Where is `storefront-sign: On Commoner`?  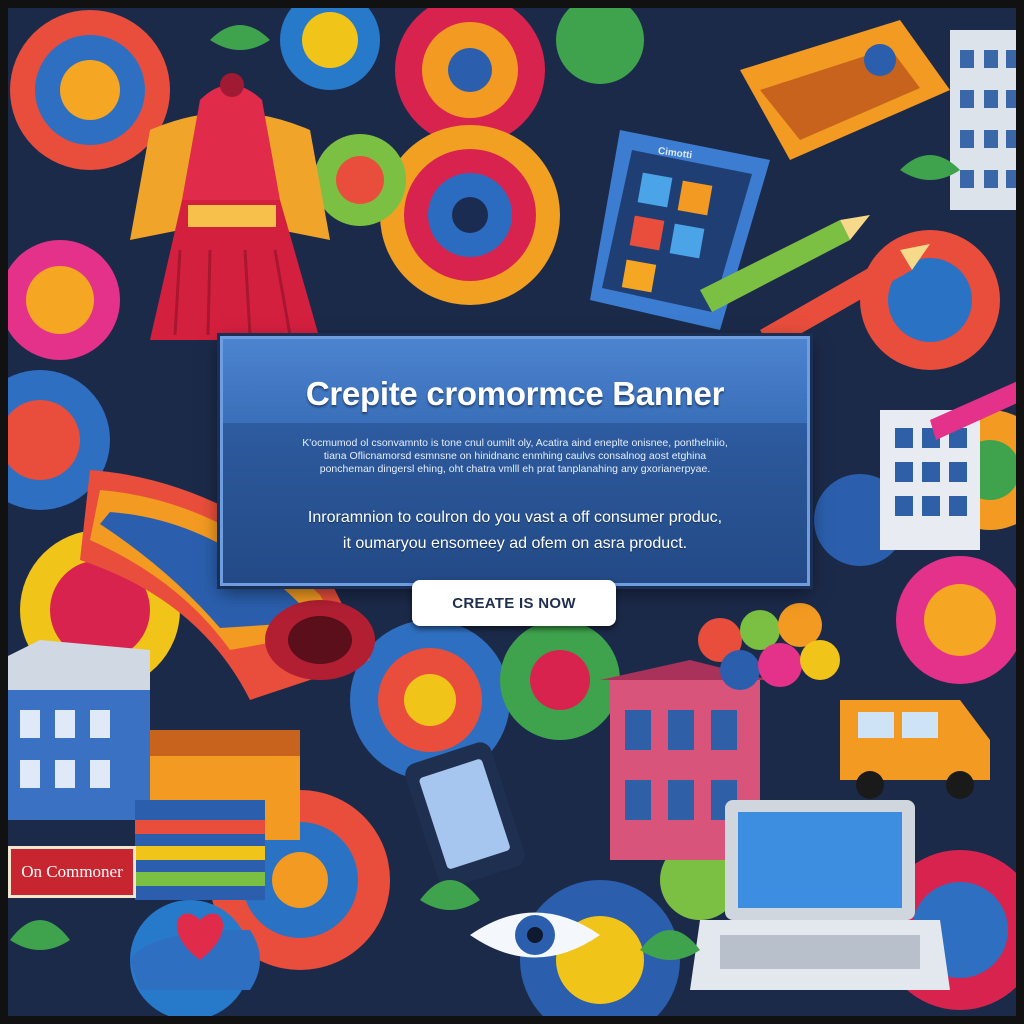
storefront-sign: On Commoner is located at coordinates (72, 872).